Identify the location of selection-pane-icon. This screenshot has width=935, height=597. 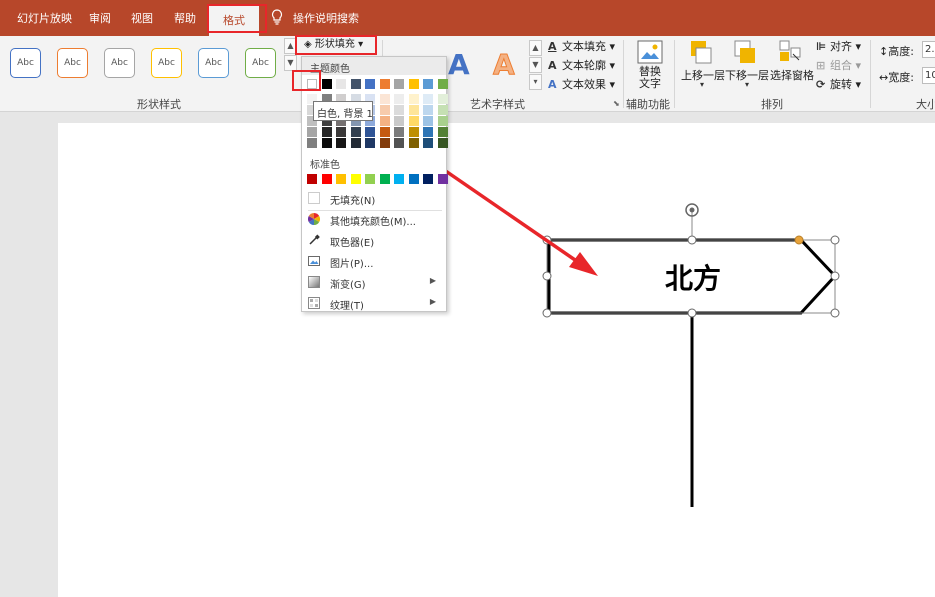
(790, 53).